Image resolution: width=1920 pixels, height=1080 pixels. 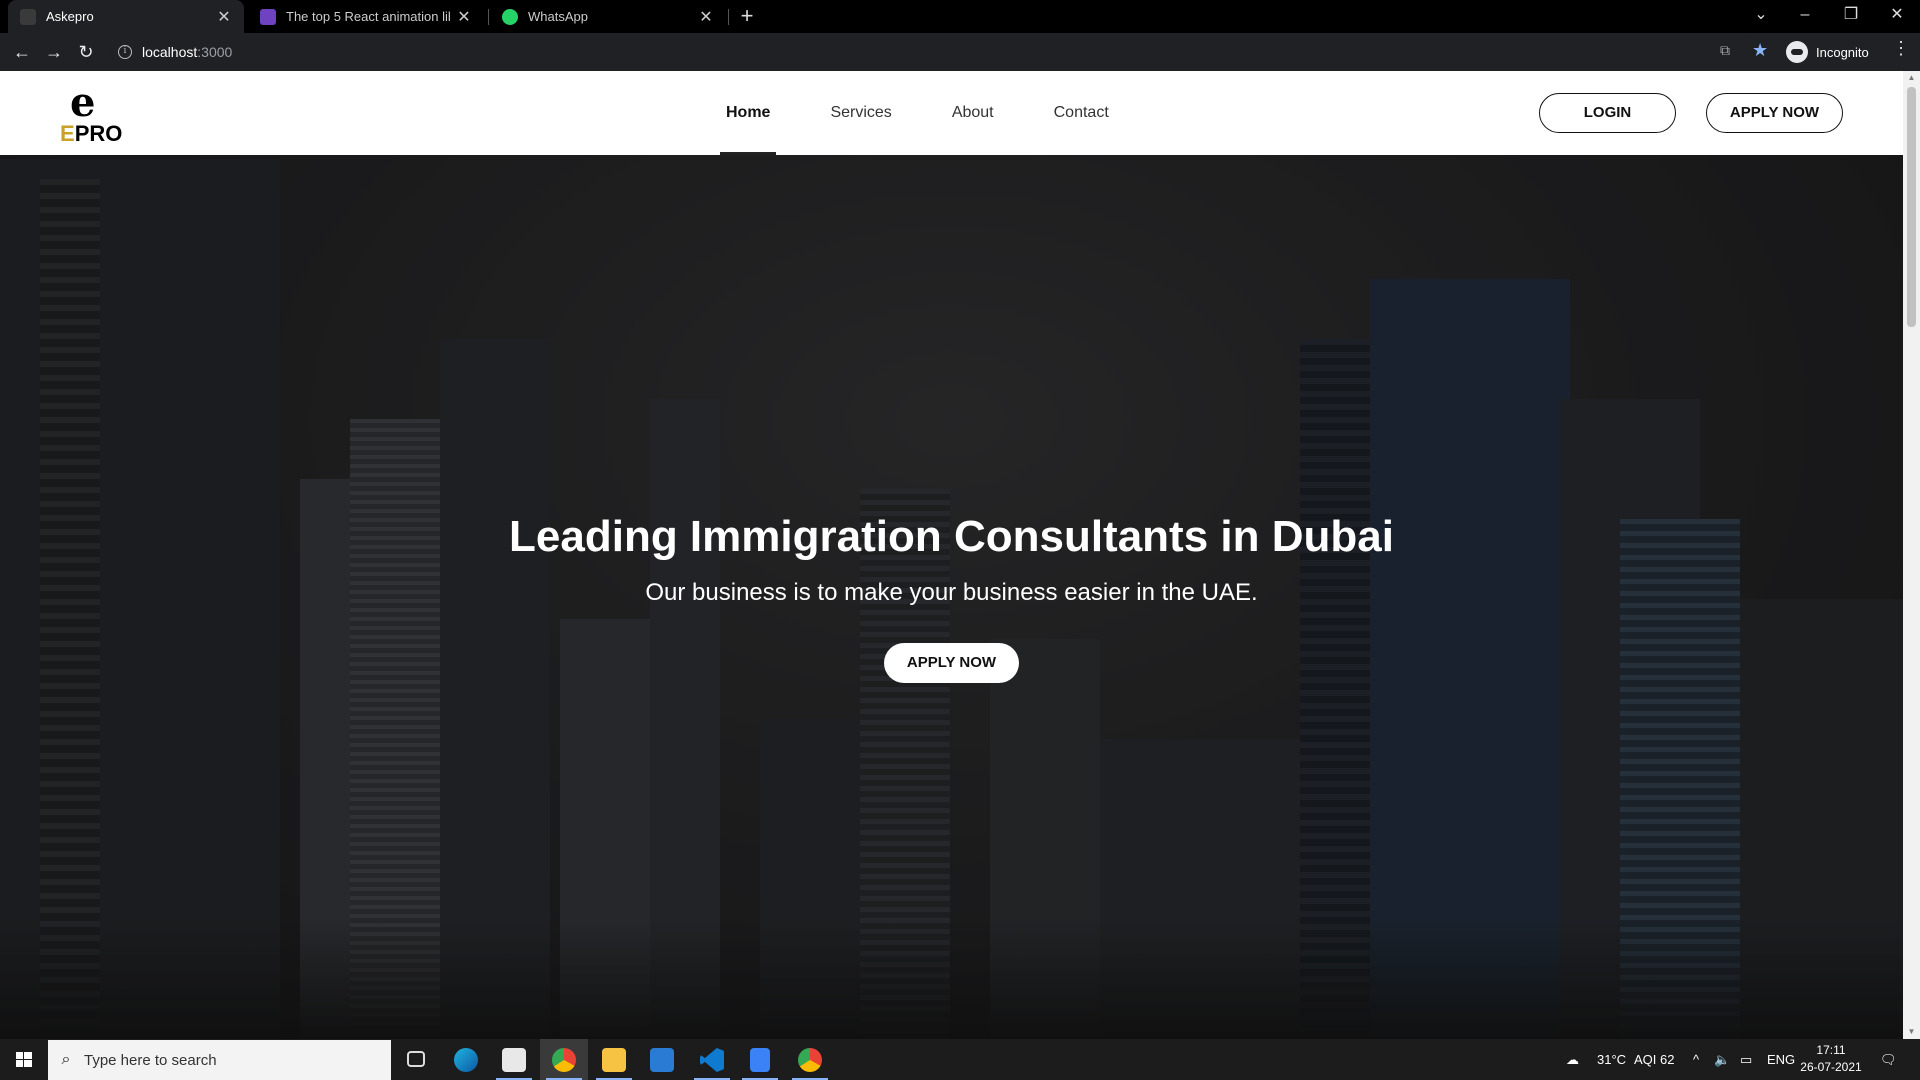 What do you see at coordinates (662, 1059) in the screenshot?
I see `mail-icon` at bounding box center [662, 1059].